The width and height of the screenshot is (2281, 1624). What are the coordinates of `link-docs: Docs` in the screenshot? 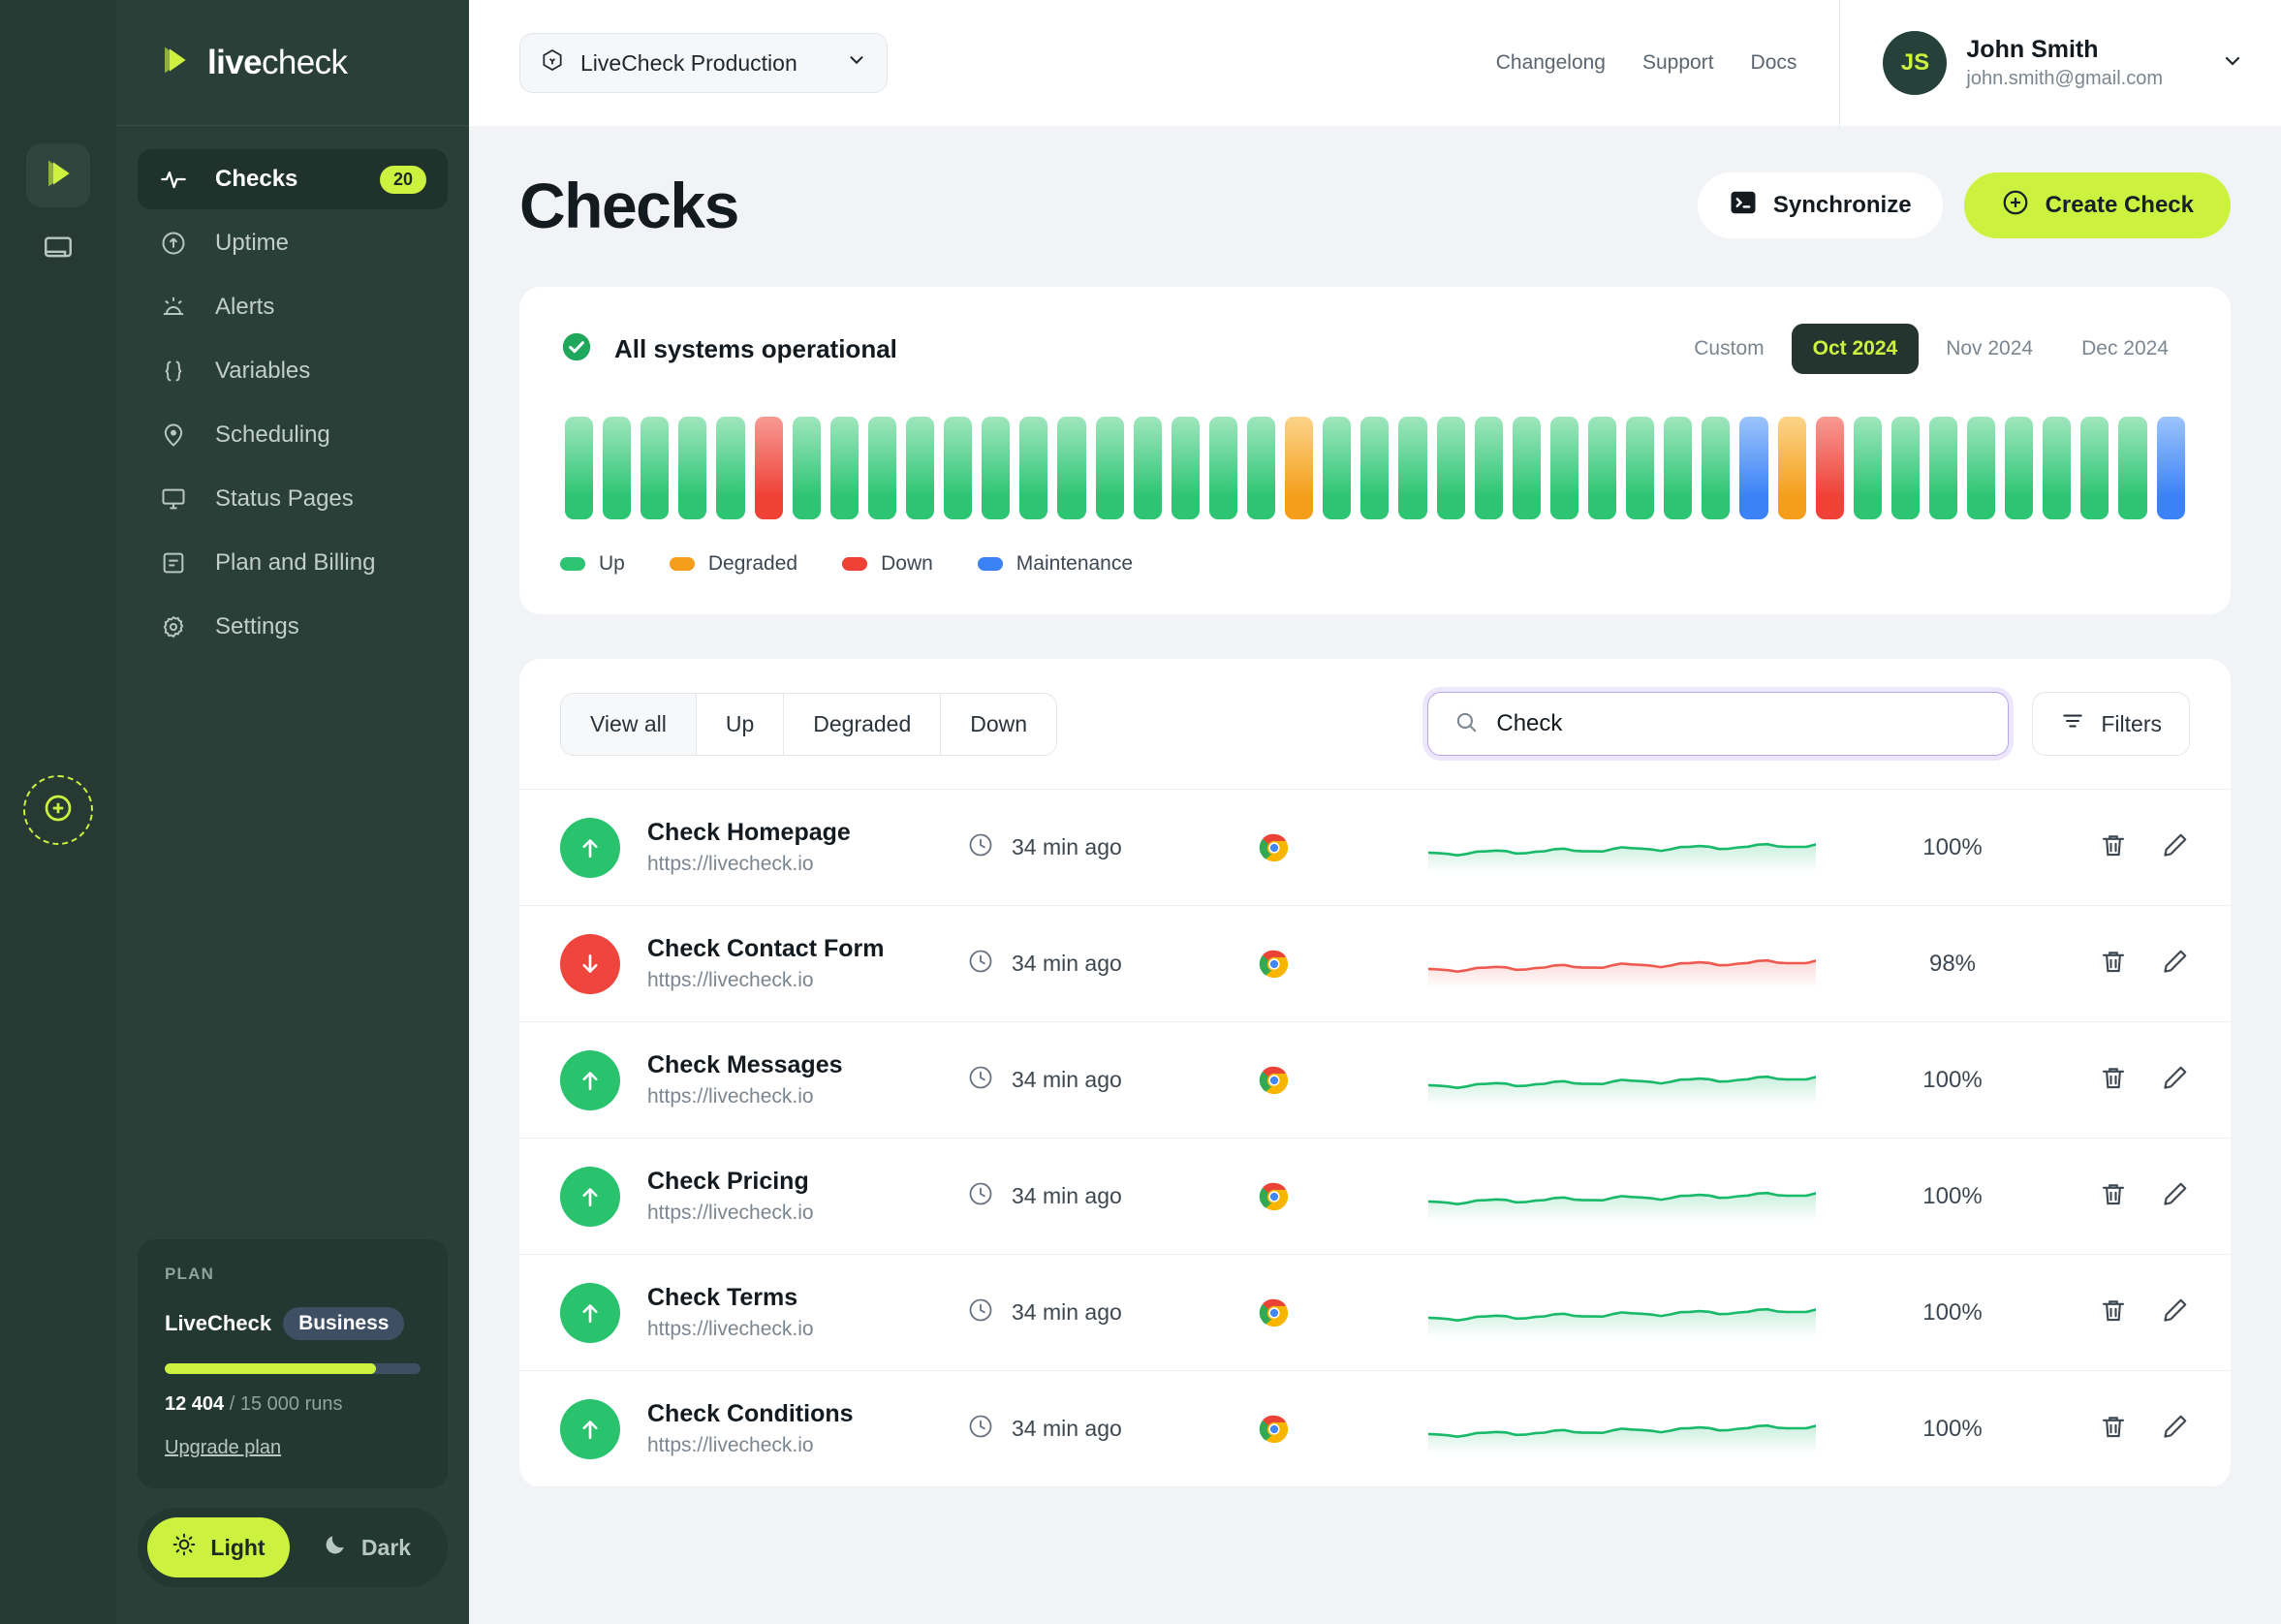 It's located at (1774, 63).